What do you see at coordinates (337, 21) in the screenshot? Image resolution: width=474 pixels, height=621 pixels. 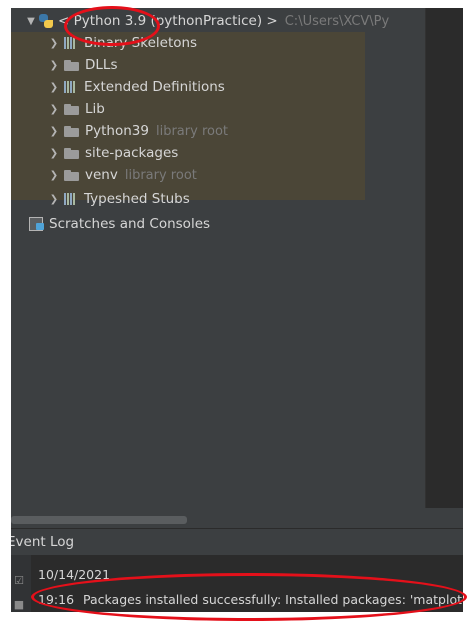 I see `tree-root-path: C:\Users\XCV\Py` at bounding box center [337, 21].